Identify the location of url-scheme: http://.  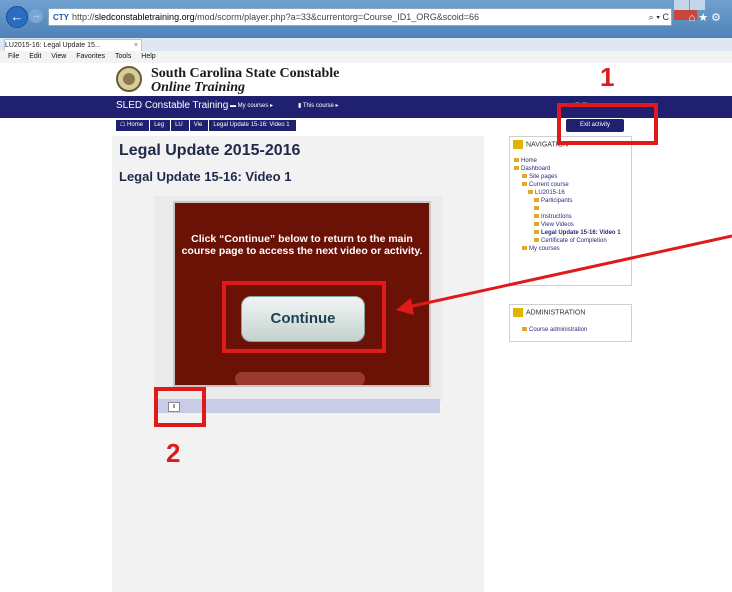
(83, 17).